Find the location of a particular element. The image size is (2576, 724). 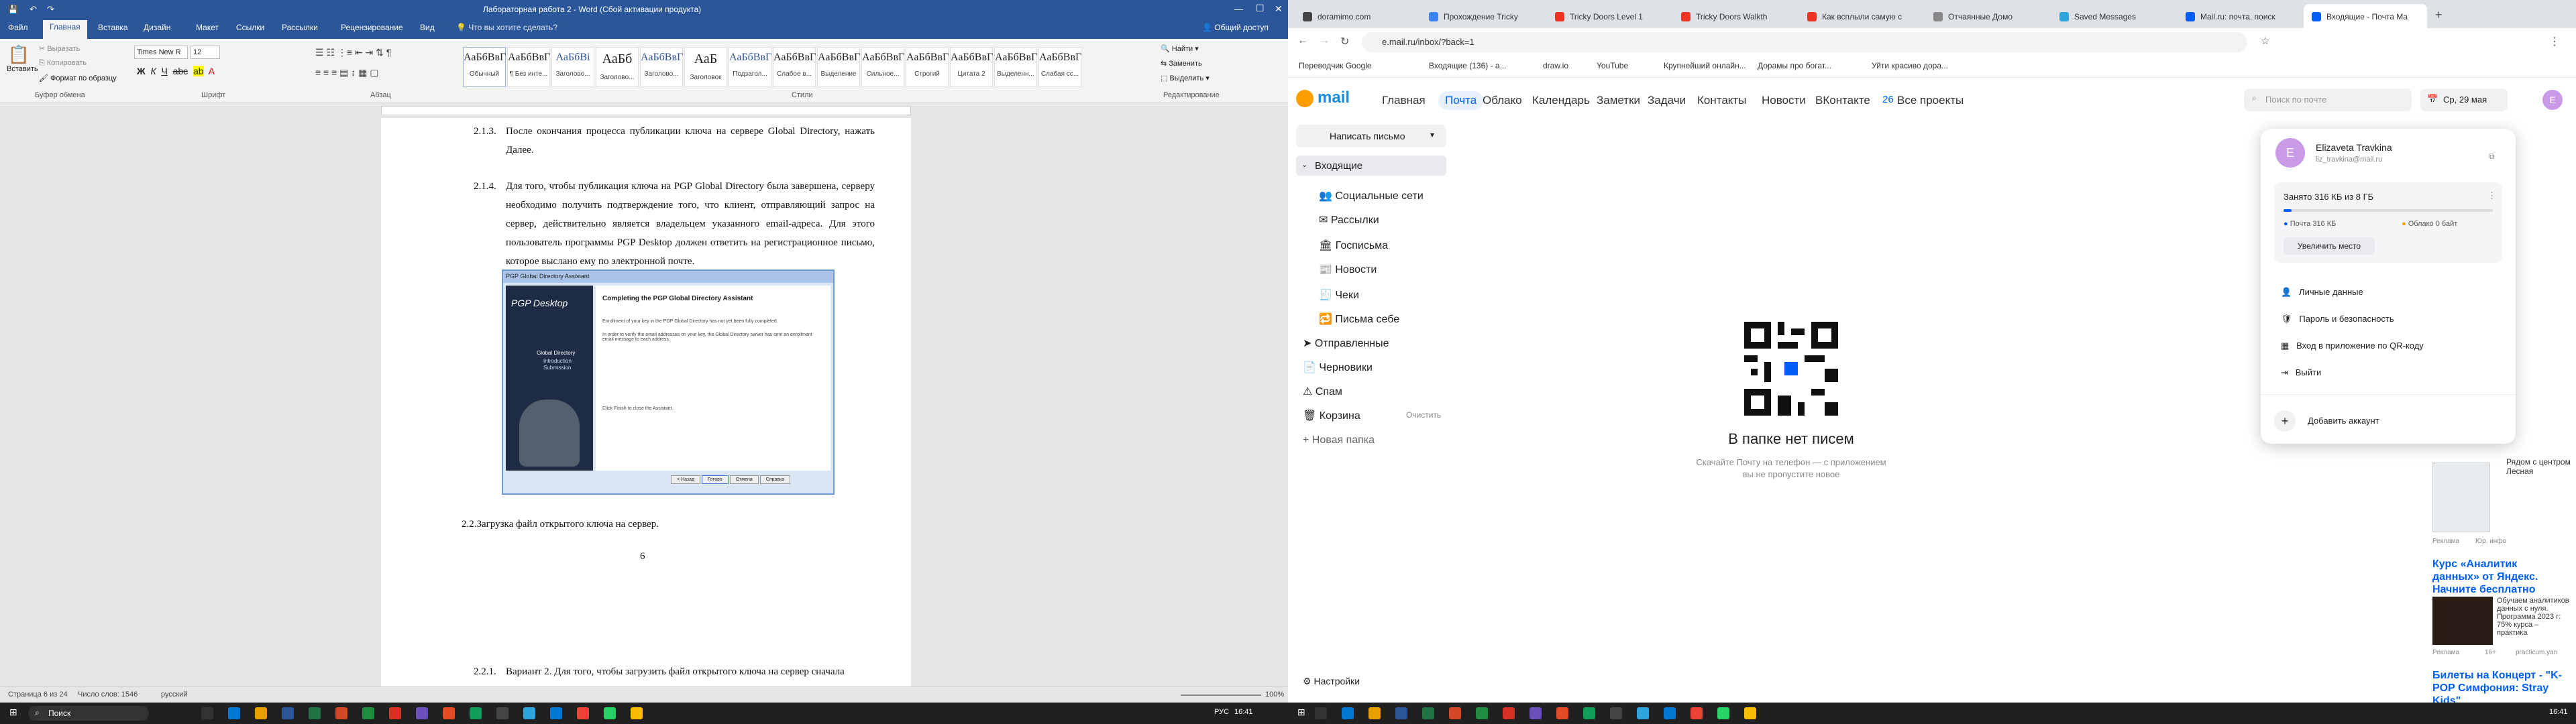

paste-button: 📋 Вставить is located at coordinates (22, 63).